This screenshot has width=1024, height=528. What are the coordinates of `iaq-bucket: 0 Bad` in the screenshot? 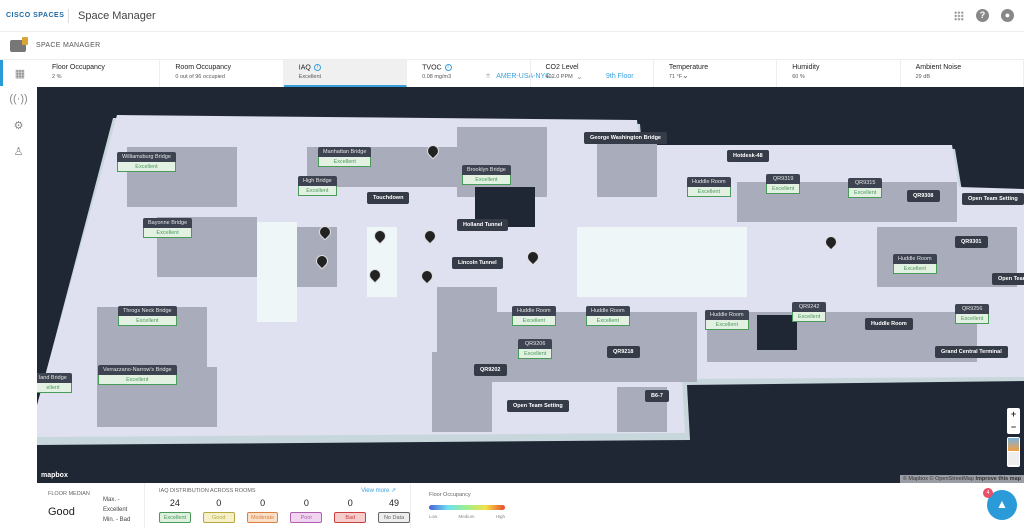 It's located at (350, 510).